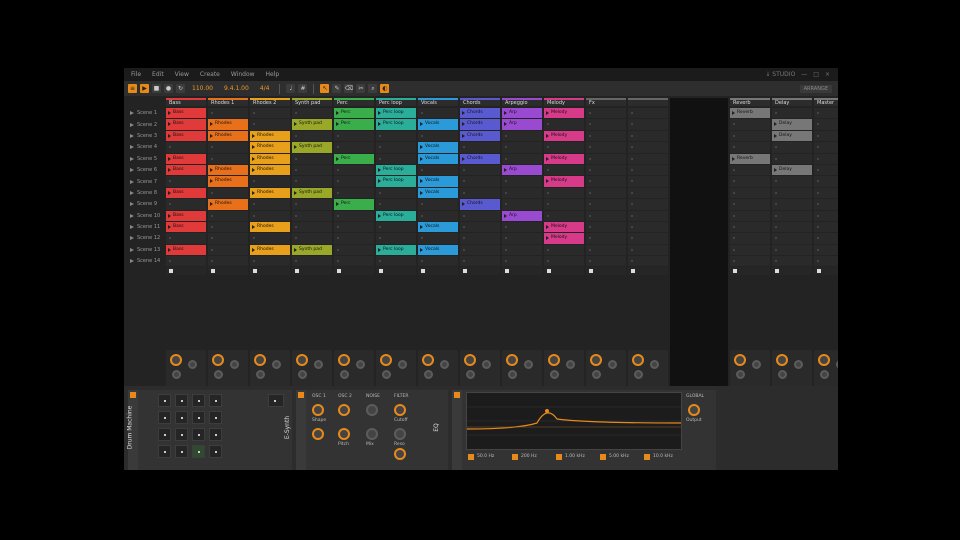 This screenshot has width=960, height=540. Describe the element at coordinates (354, 102) in the screenshot. I see `track-header: Perc` at that location.